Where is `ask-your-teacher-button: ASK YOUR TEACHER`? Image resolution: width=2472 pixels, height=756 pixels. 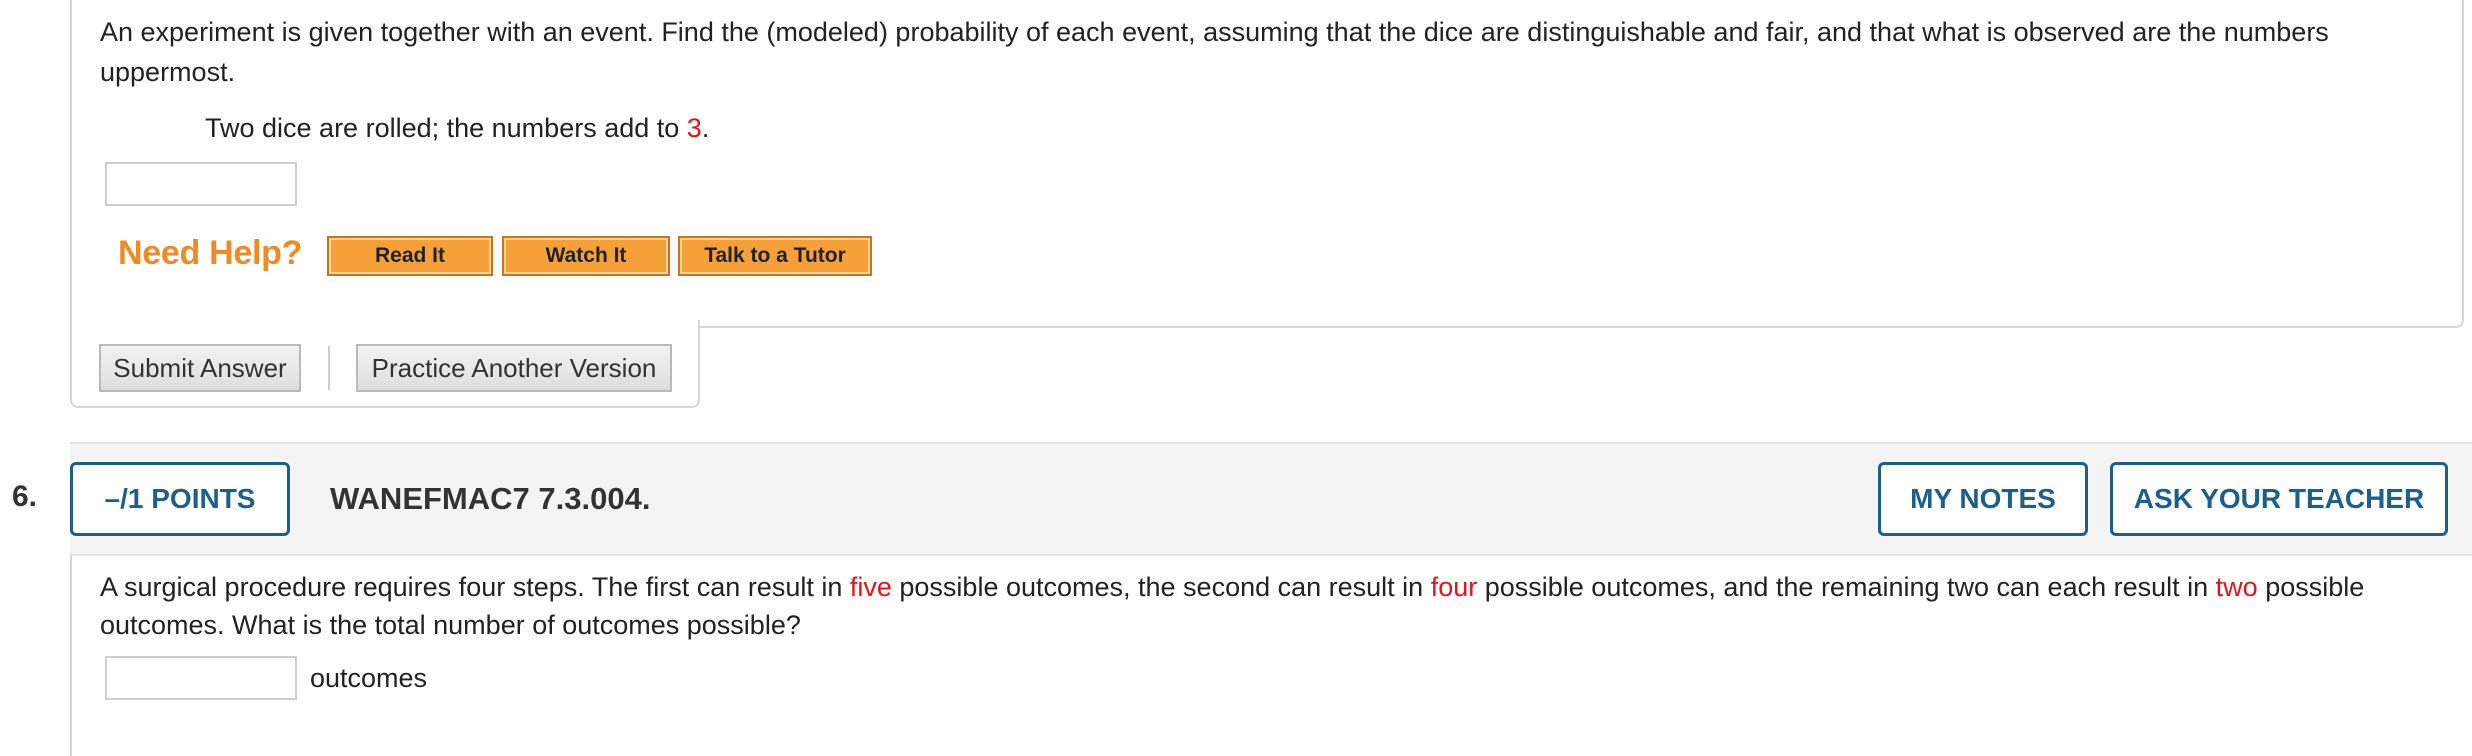 ask-your-teacher-button: ASK YOUR TEACHER is located at coordinates (2279, 499).